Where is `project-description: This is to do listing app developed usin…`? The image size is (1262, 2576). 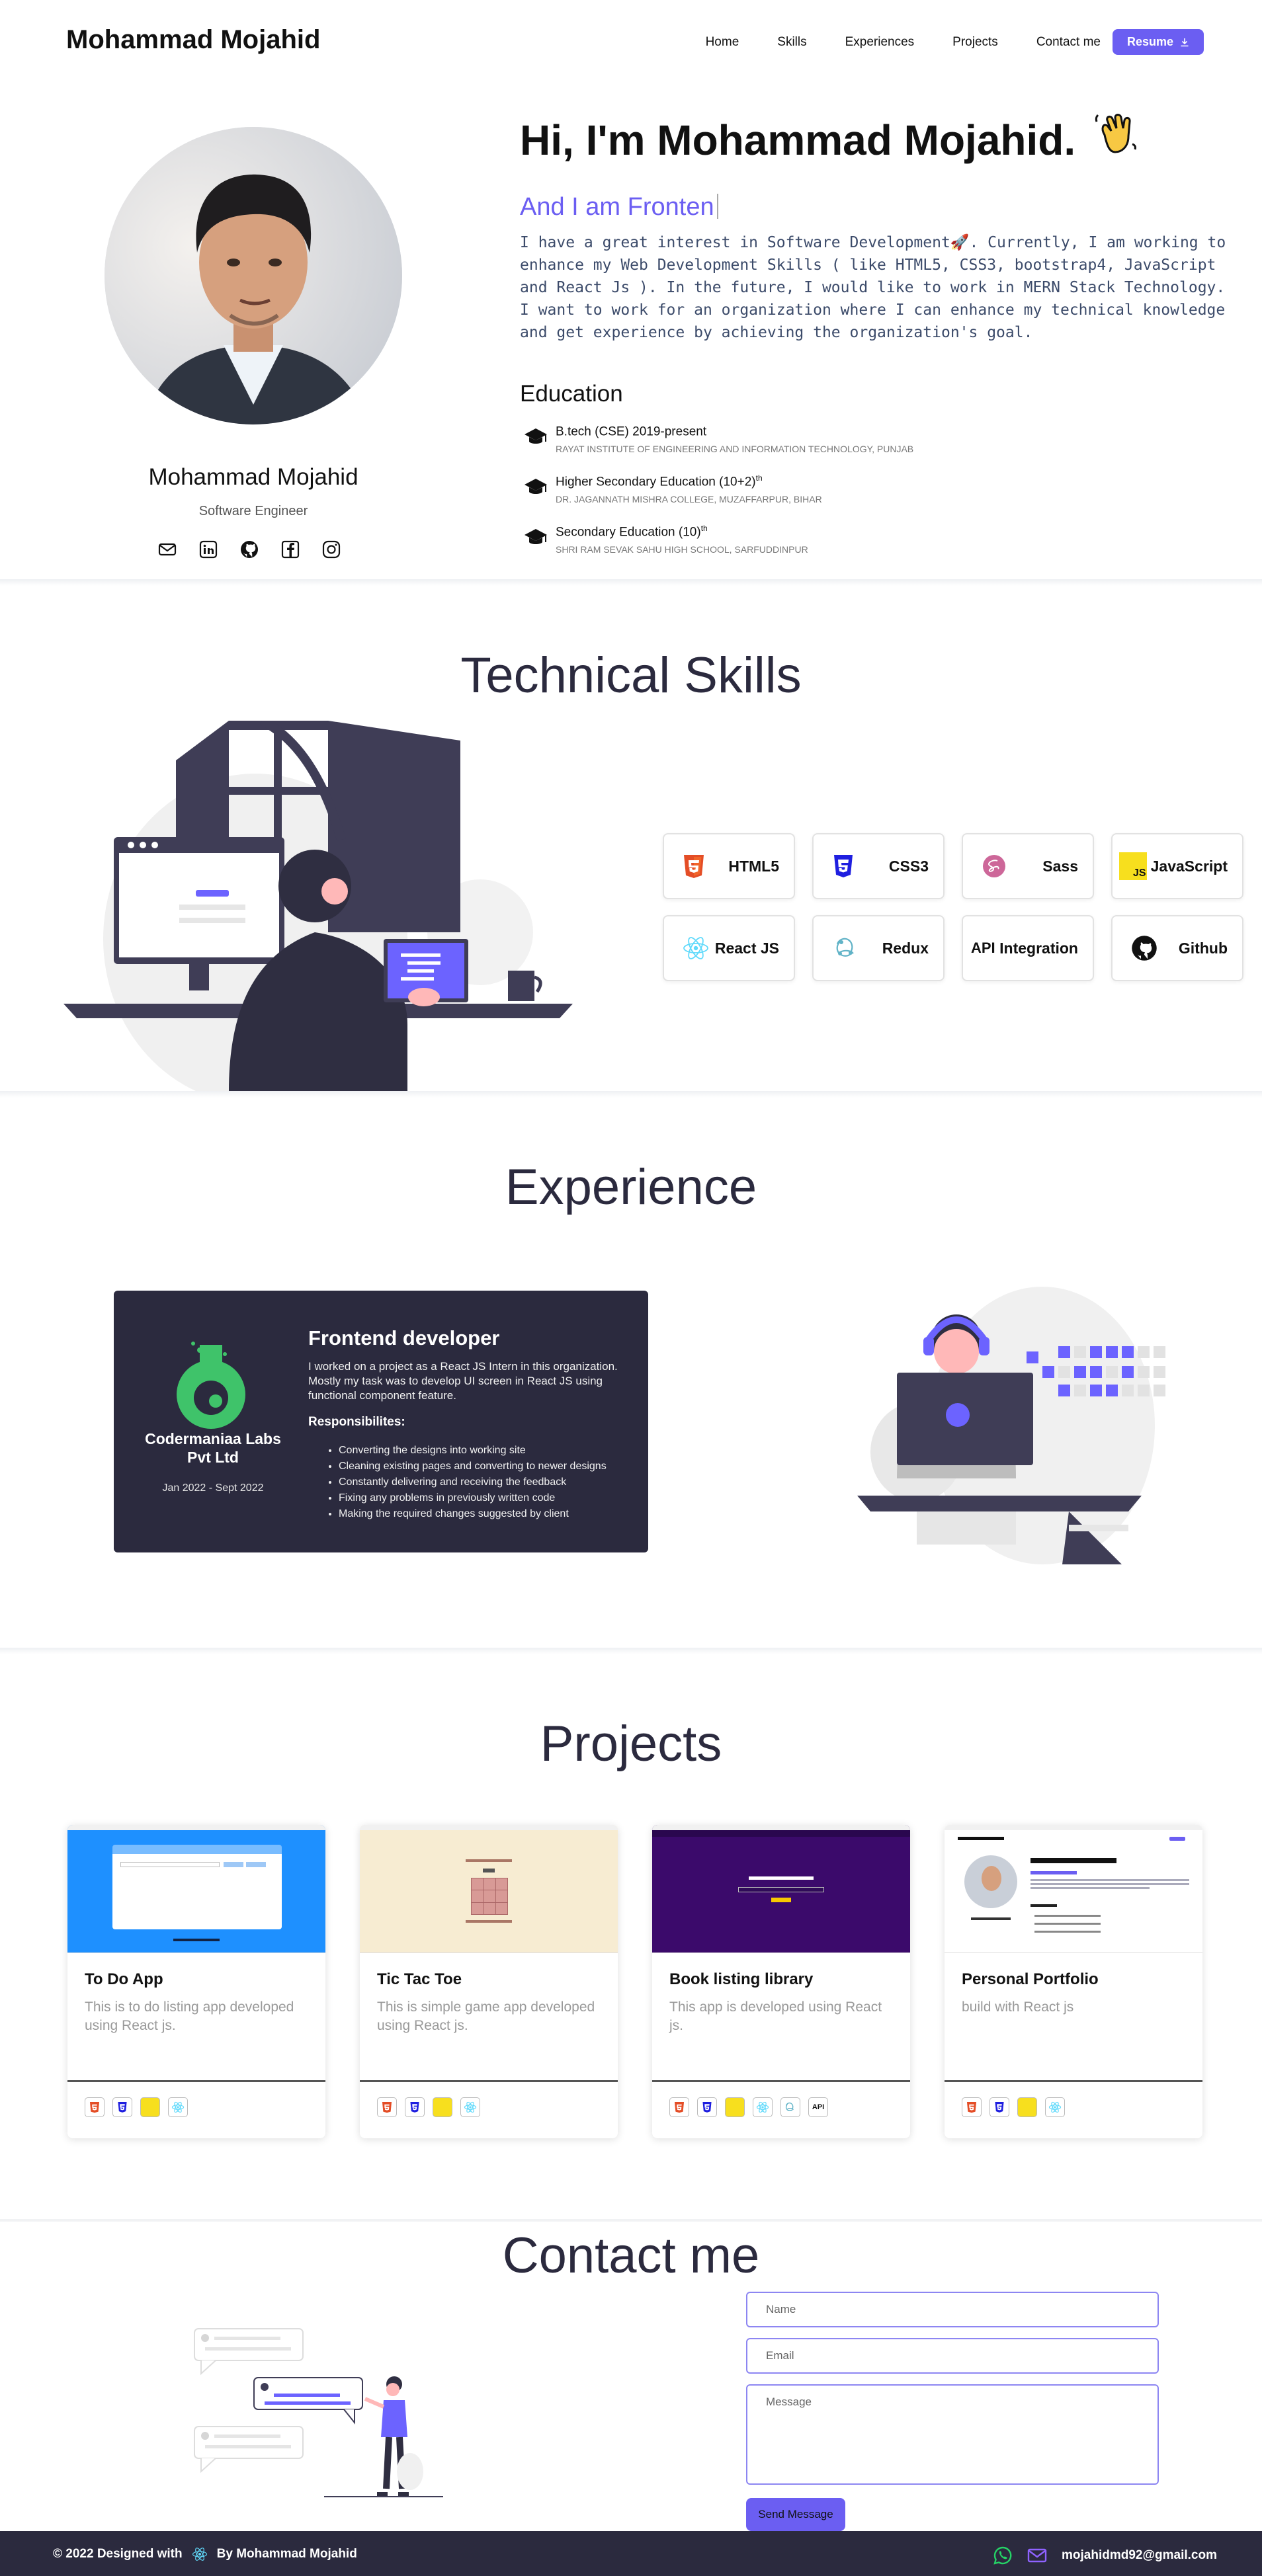 project-description: This is to do listing app developed usin… is located at coordinates (190, 2016).